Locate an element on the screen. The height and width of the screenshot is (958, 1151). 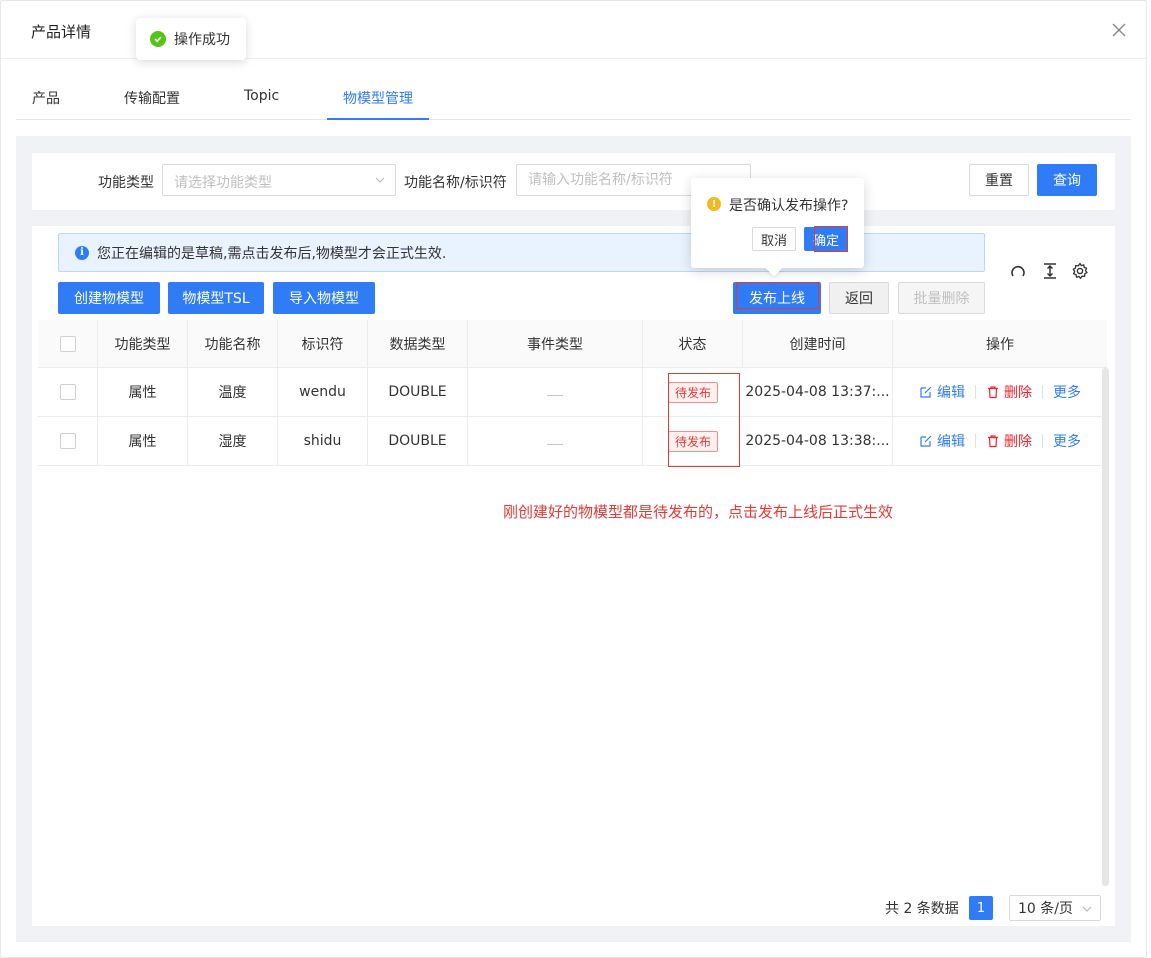
draft-alert-text: 您正在编辑的是草稿,需点击发布后,物模型才会正式生效. is located at coordinates (272, 253).